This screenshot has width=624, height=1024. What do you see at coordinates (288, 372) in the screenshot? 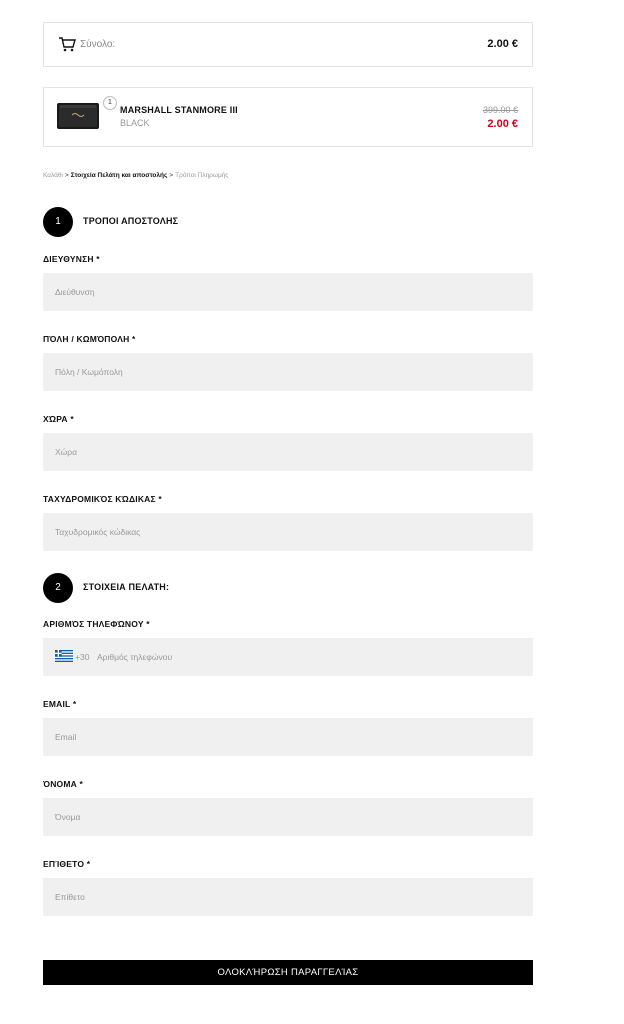
I see `city-input: Πόλη / Κωμόπολη` at bounding box center [288, 372].